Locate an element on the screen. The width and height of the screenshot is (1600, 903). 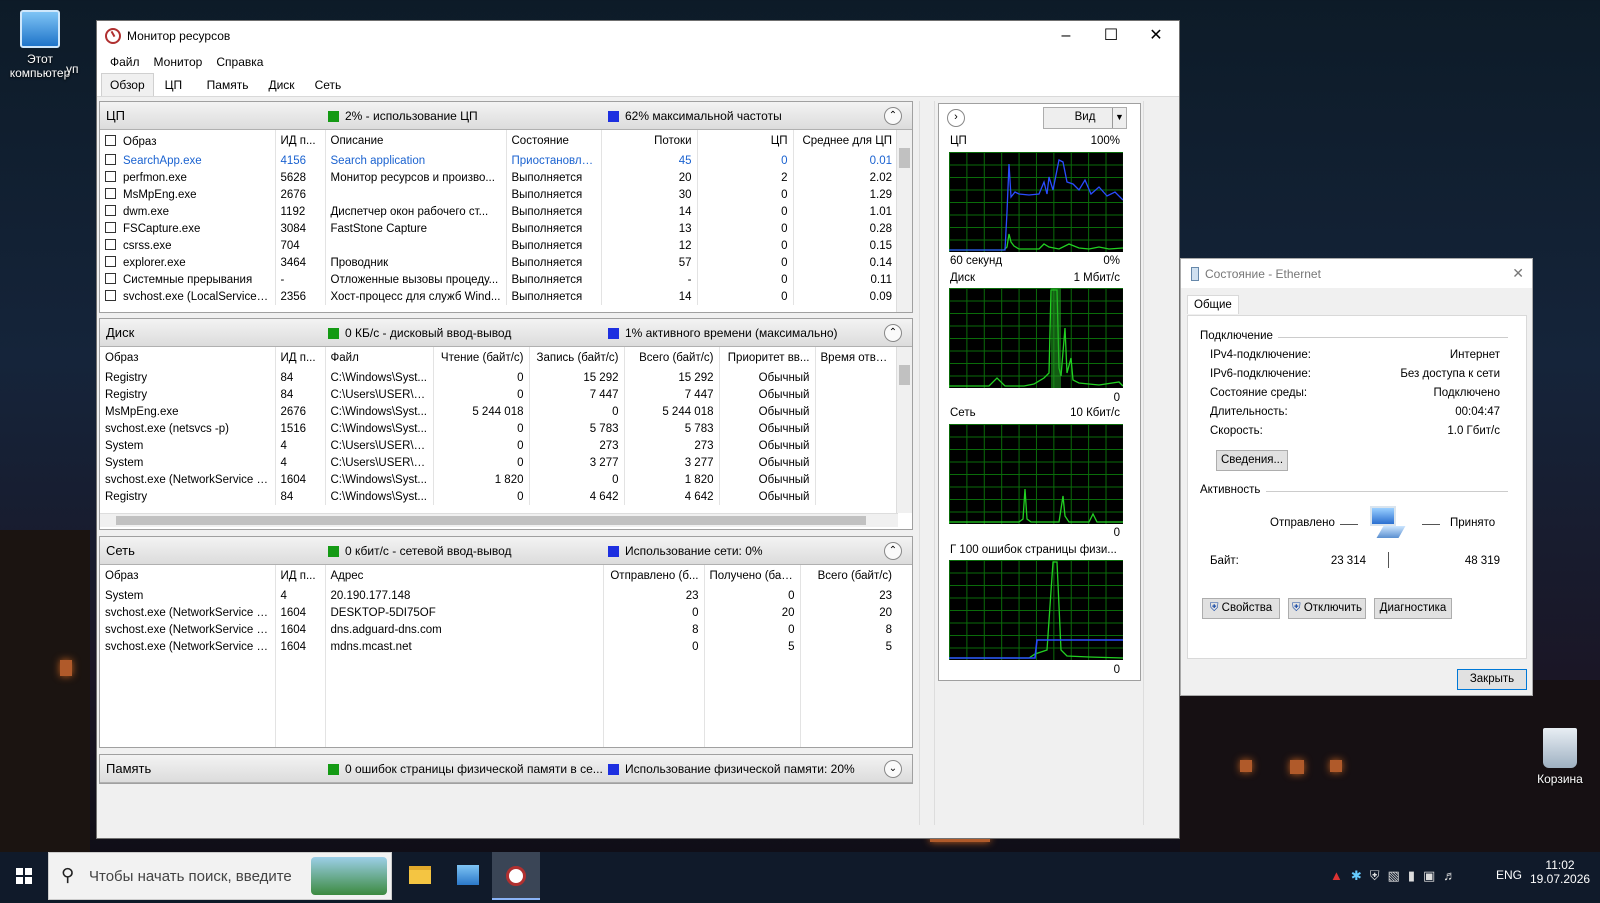
graph-panel-scrollbar is located at coordinates (1151, 463).